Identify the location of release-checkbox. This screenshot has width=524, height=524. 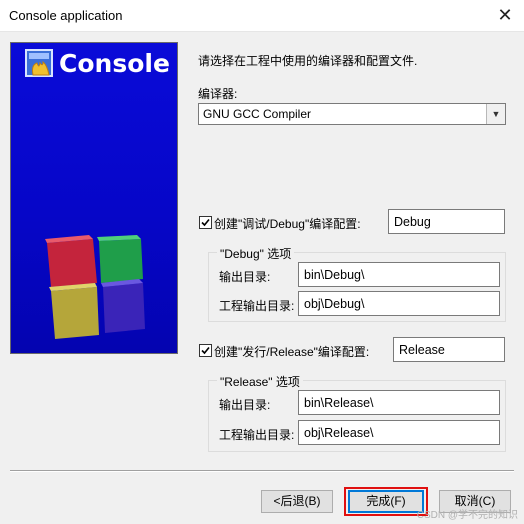
(205, 350).